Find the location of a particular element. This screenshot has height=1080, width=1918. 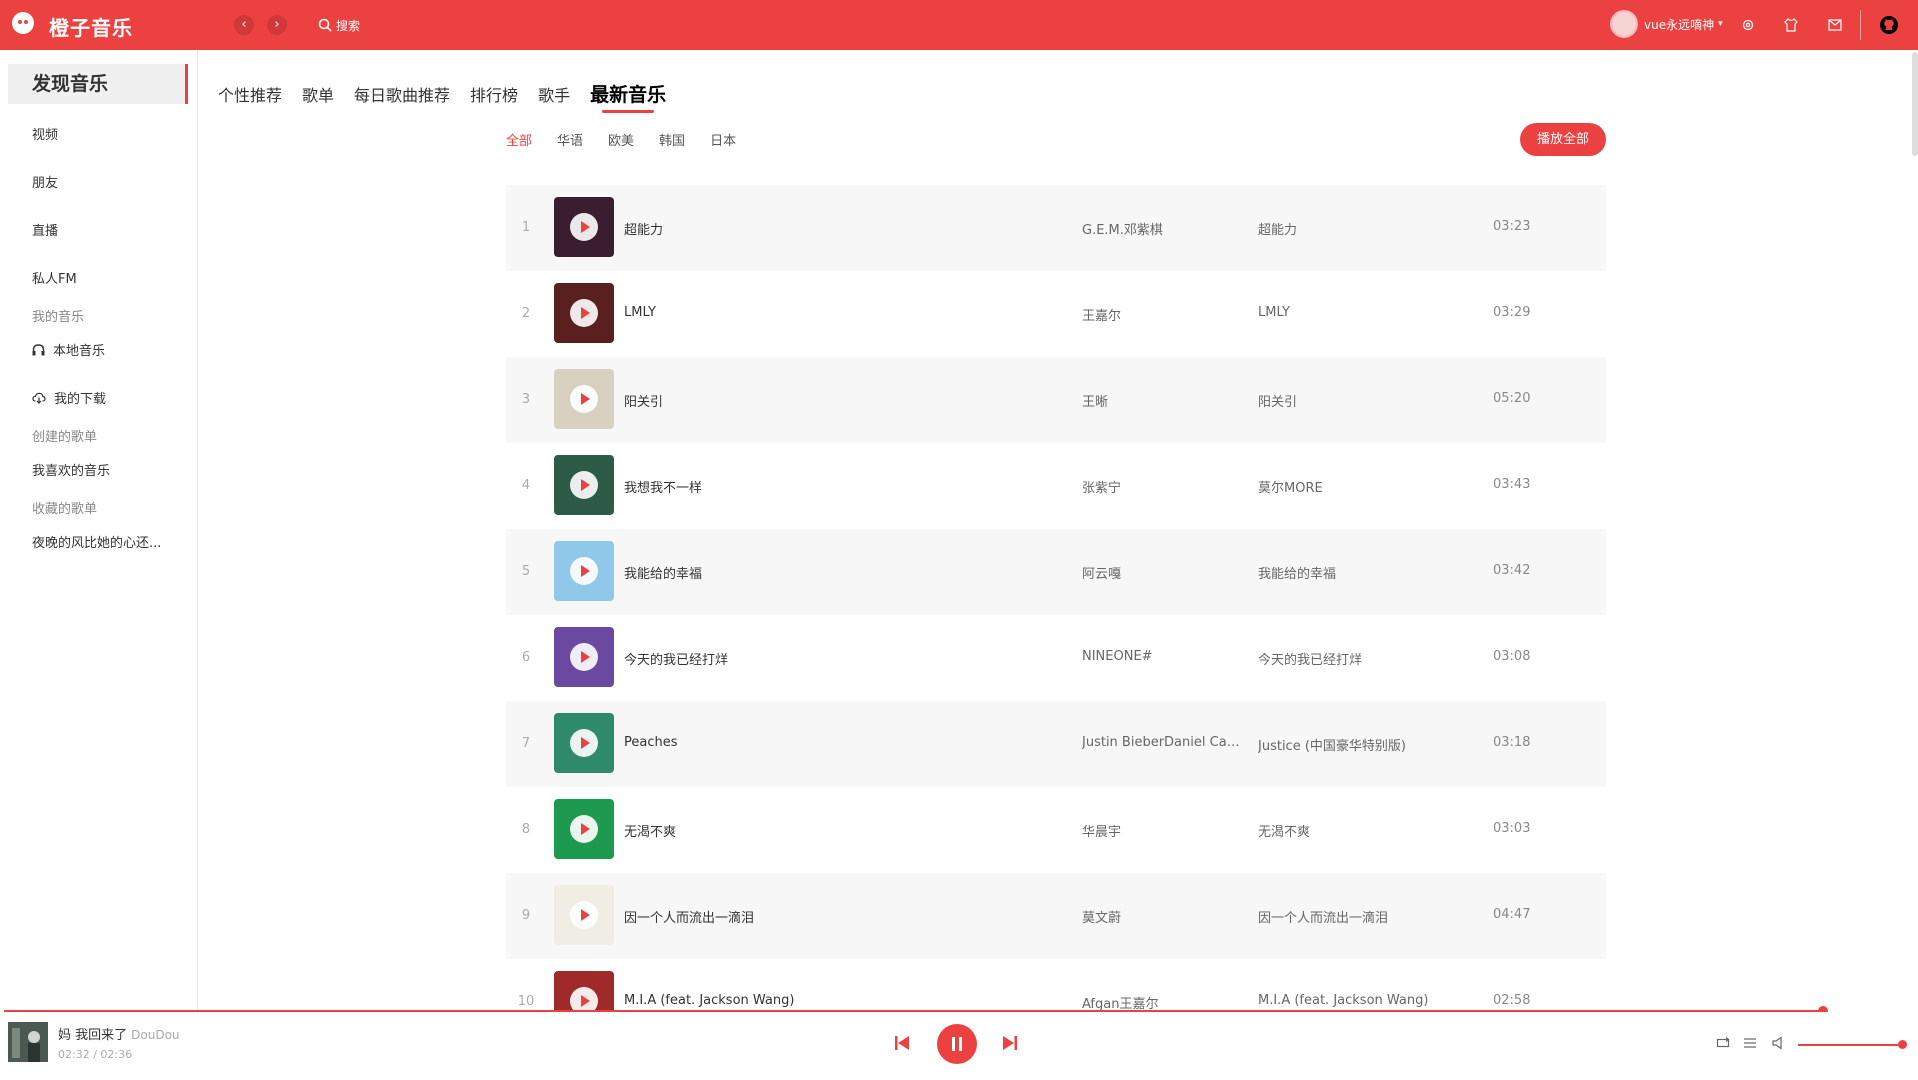

song-title: M.I.A (feat. Jackson Wang) is located at coordinates (709, 1000).